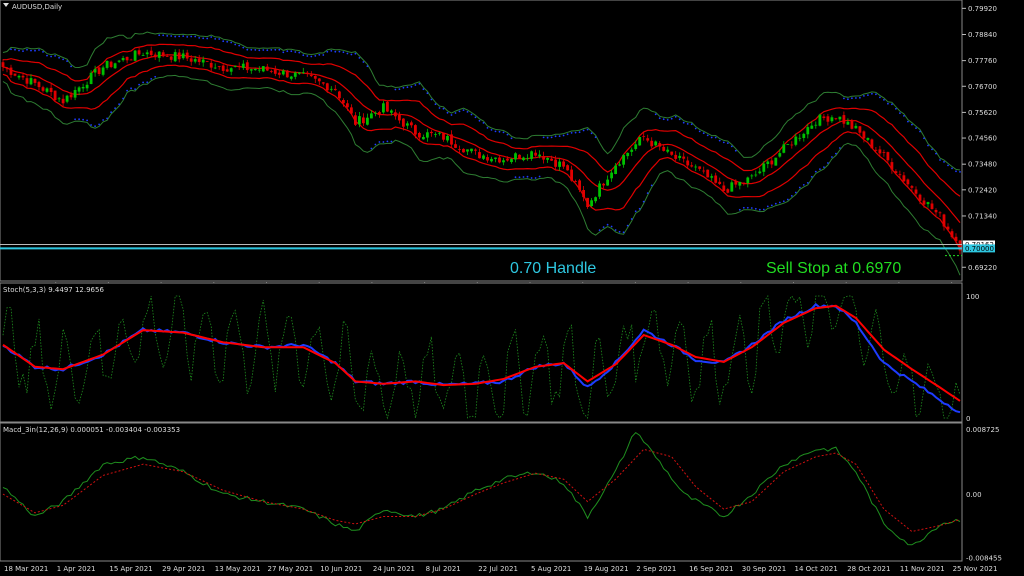  I want to click on price-tick-label: 0.79920, so click(982, 9).